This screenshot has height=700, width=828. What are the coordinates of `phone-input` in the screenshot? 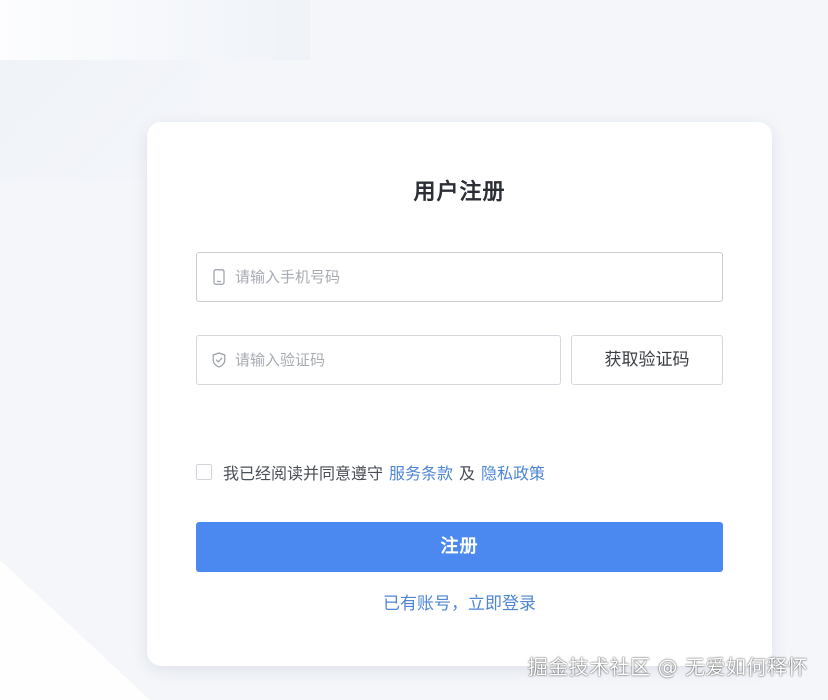 It's located at (478, 277).